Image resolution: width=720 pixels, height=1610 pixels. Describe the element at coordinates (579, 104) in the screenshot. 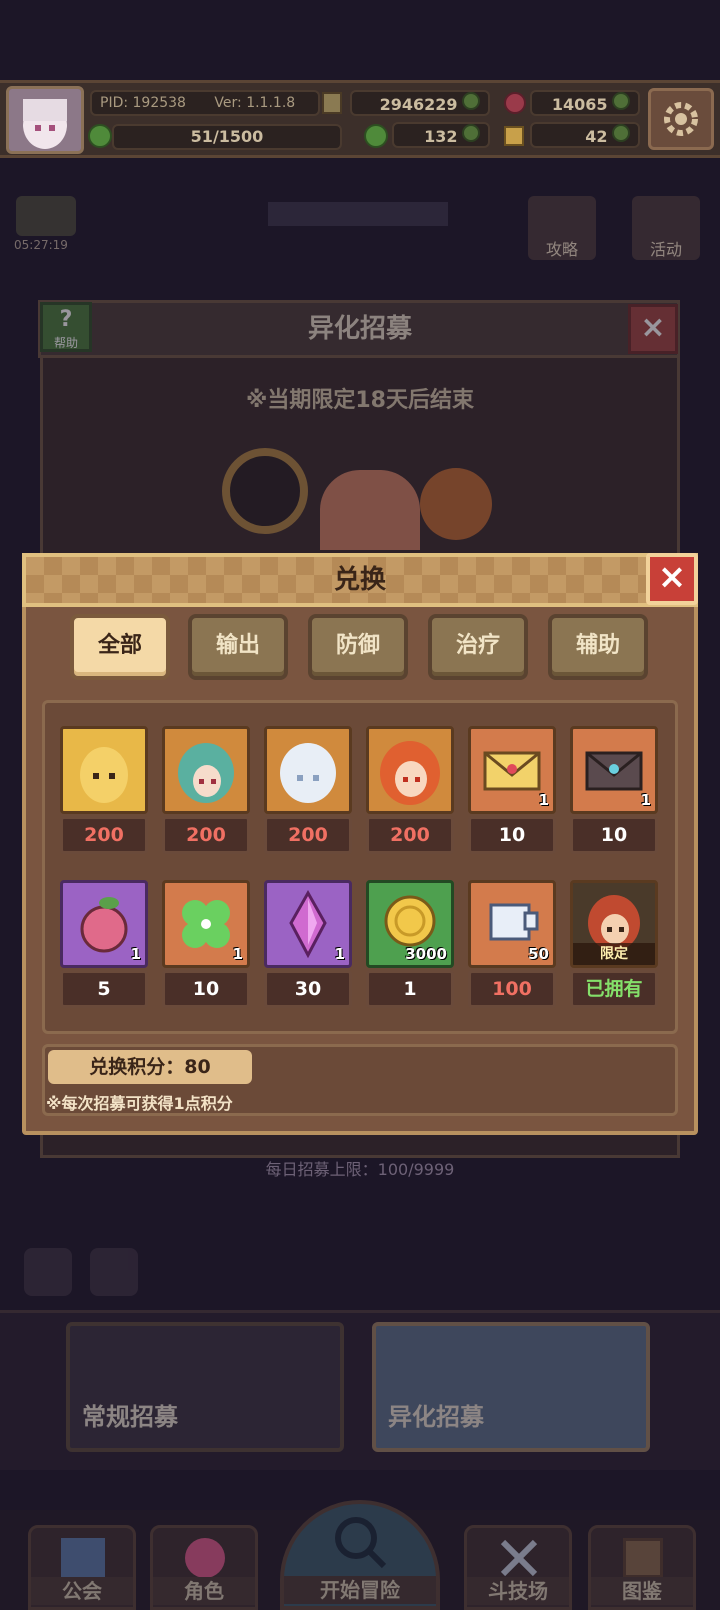

I see `gem-amount: 14065` at that location.